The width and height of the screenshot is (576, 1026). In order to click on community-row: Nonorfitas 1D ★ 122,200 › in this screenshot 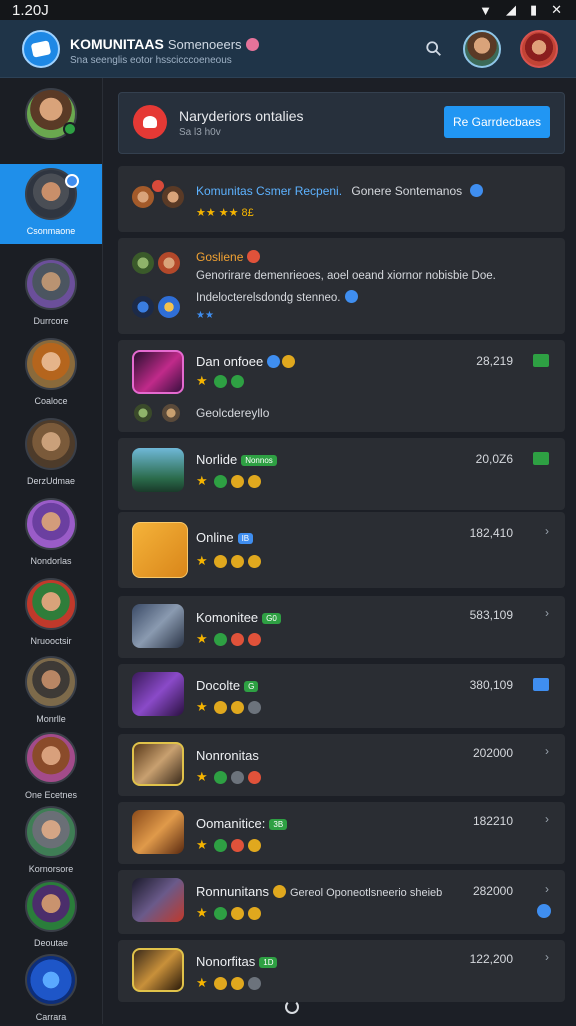, I will do `click(341, 971)`.